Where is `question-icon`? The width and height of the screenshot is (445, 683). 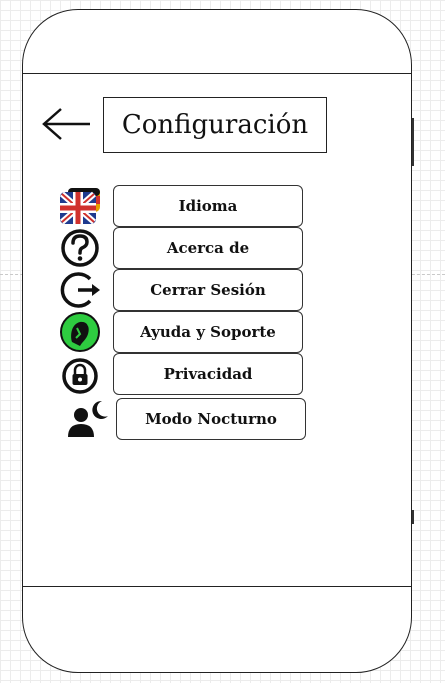 question-icon is located at coordinates (80, 248).